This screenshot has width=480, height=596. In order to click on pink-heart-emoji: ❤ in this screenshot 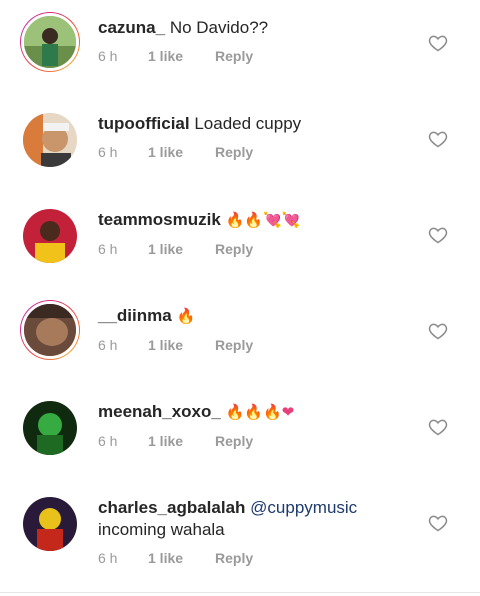, I will do `click(288, 412)`.